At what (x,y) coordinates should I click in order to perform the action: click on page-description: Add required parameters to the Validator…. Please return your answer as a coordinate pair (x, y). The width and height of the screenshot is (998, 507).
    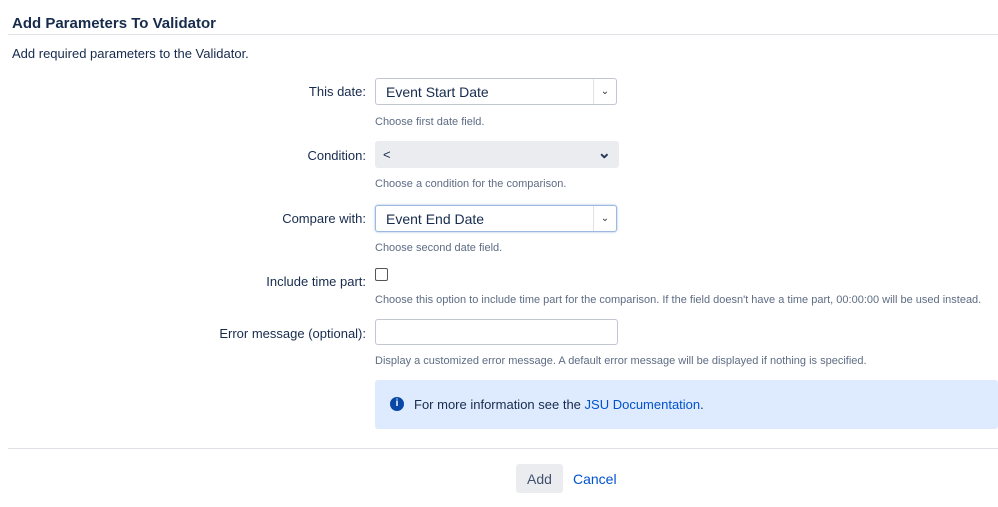
    Looking at the image, I should click on (130, 53).